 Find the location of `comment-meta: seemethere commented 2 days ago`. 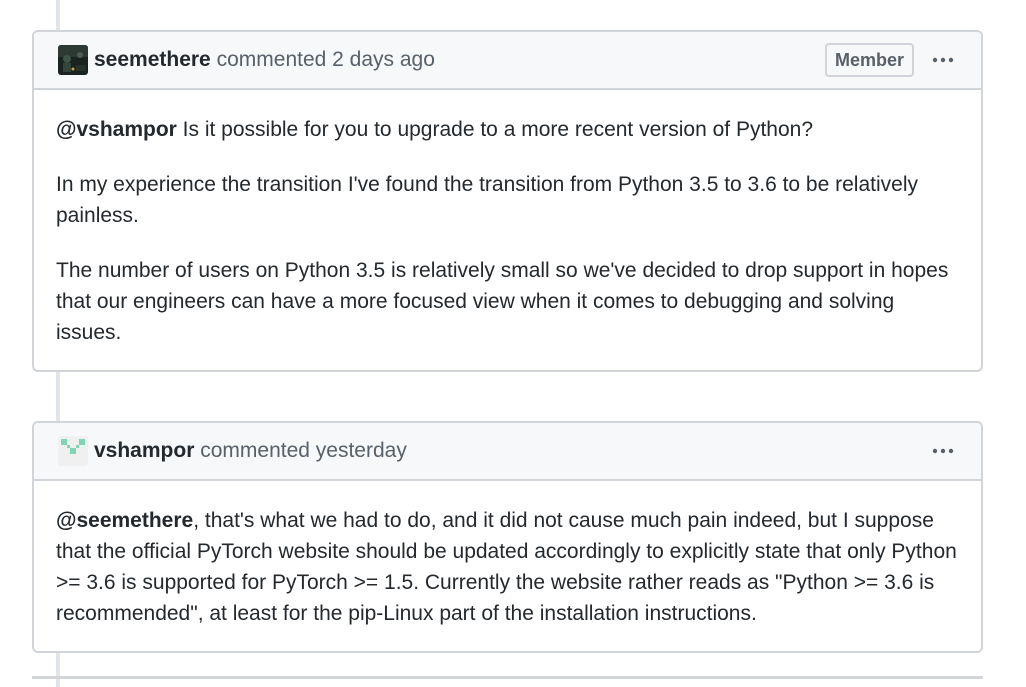

comment-meta: seemethere commented 2 days ago is located at coordinates (264, 60).